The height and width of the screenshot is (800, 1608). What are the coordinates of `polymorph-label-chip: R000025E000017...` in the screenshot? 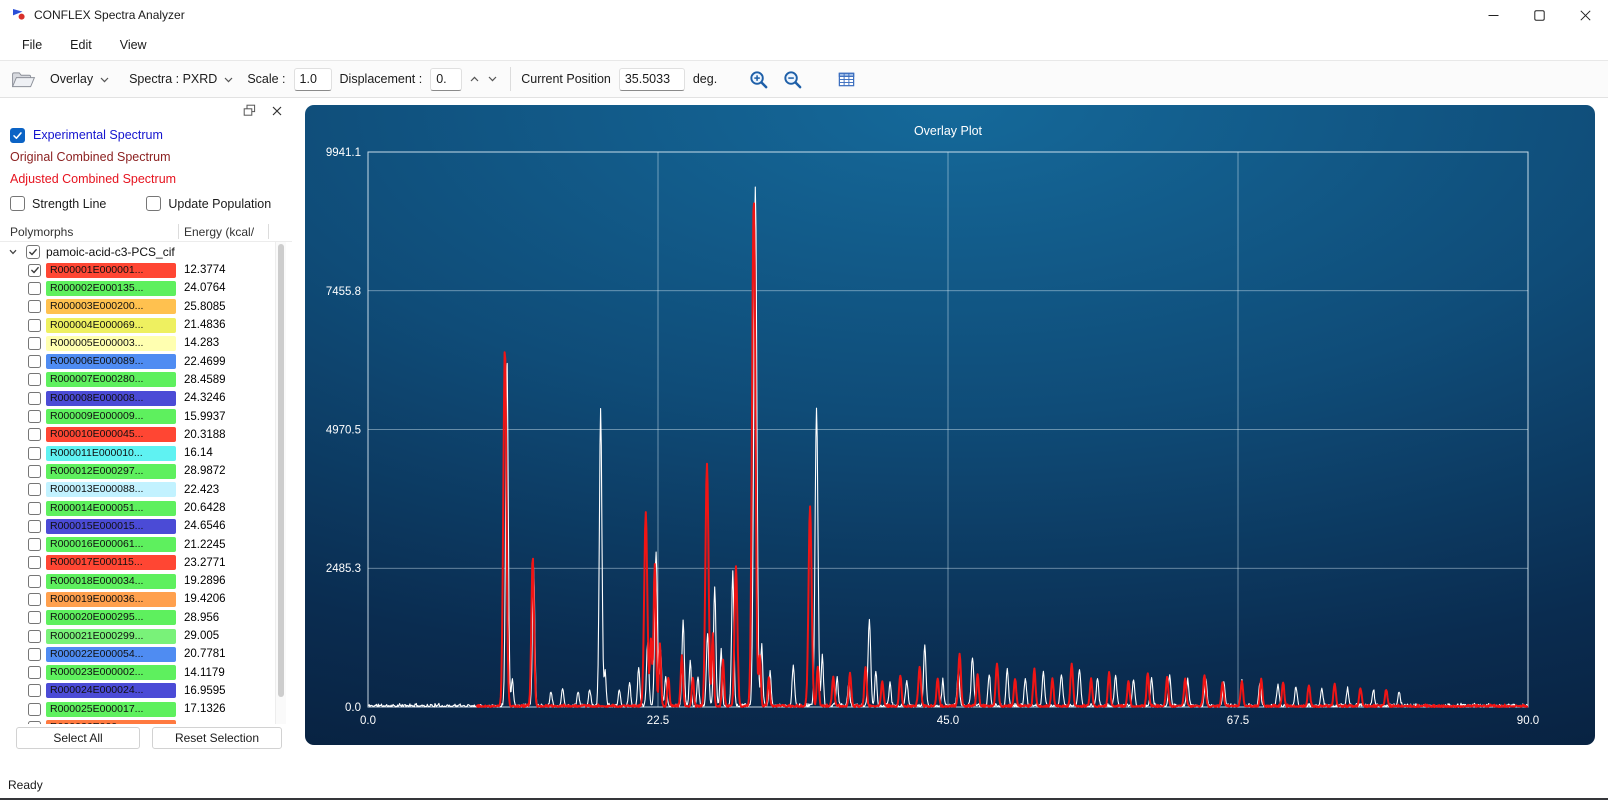 It's located at (111, 709).